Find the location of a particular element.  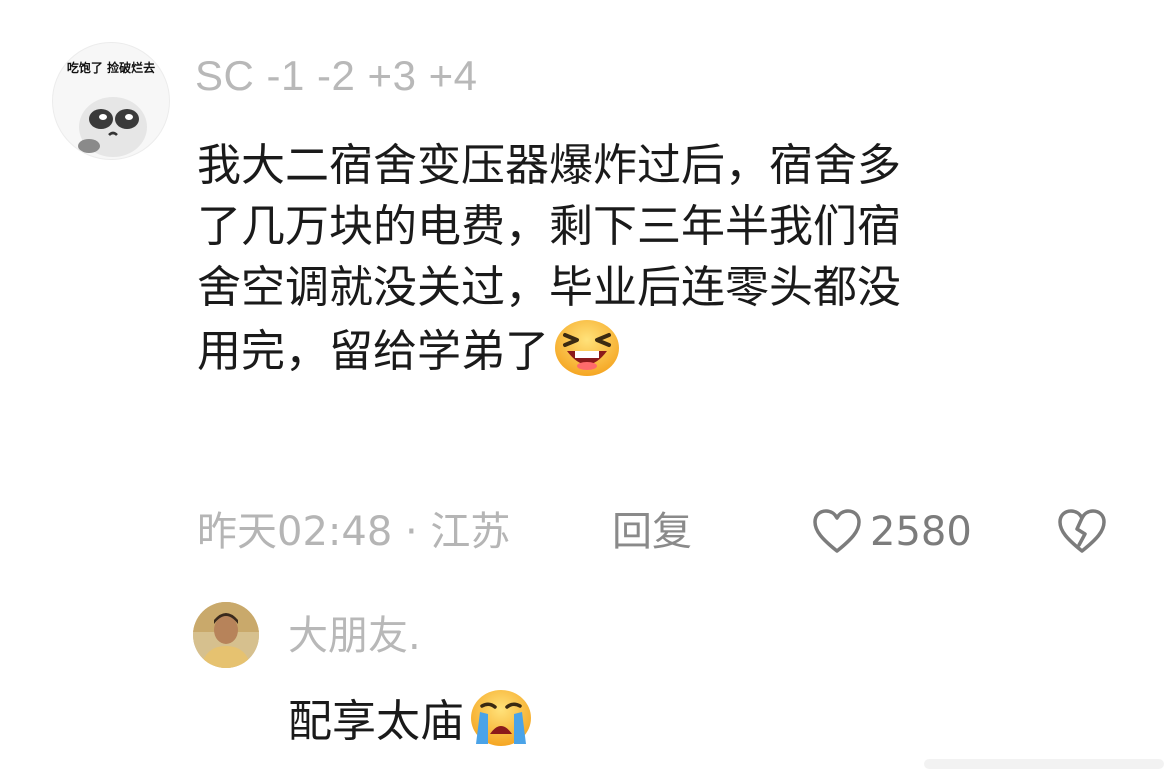

comment-line: 我大二宿舍变压器爆炸过后，宿舍多 is located at coordinates (549, 165).